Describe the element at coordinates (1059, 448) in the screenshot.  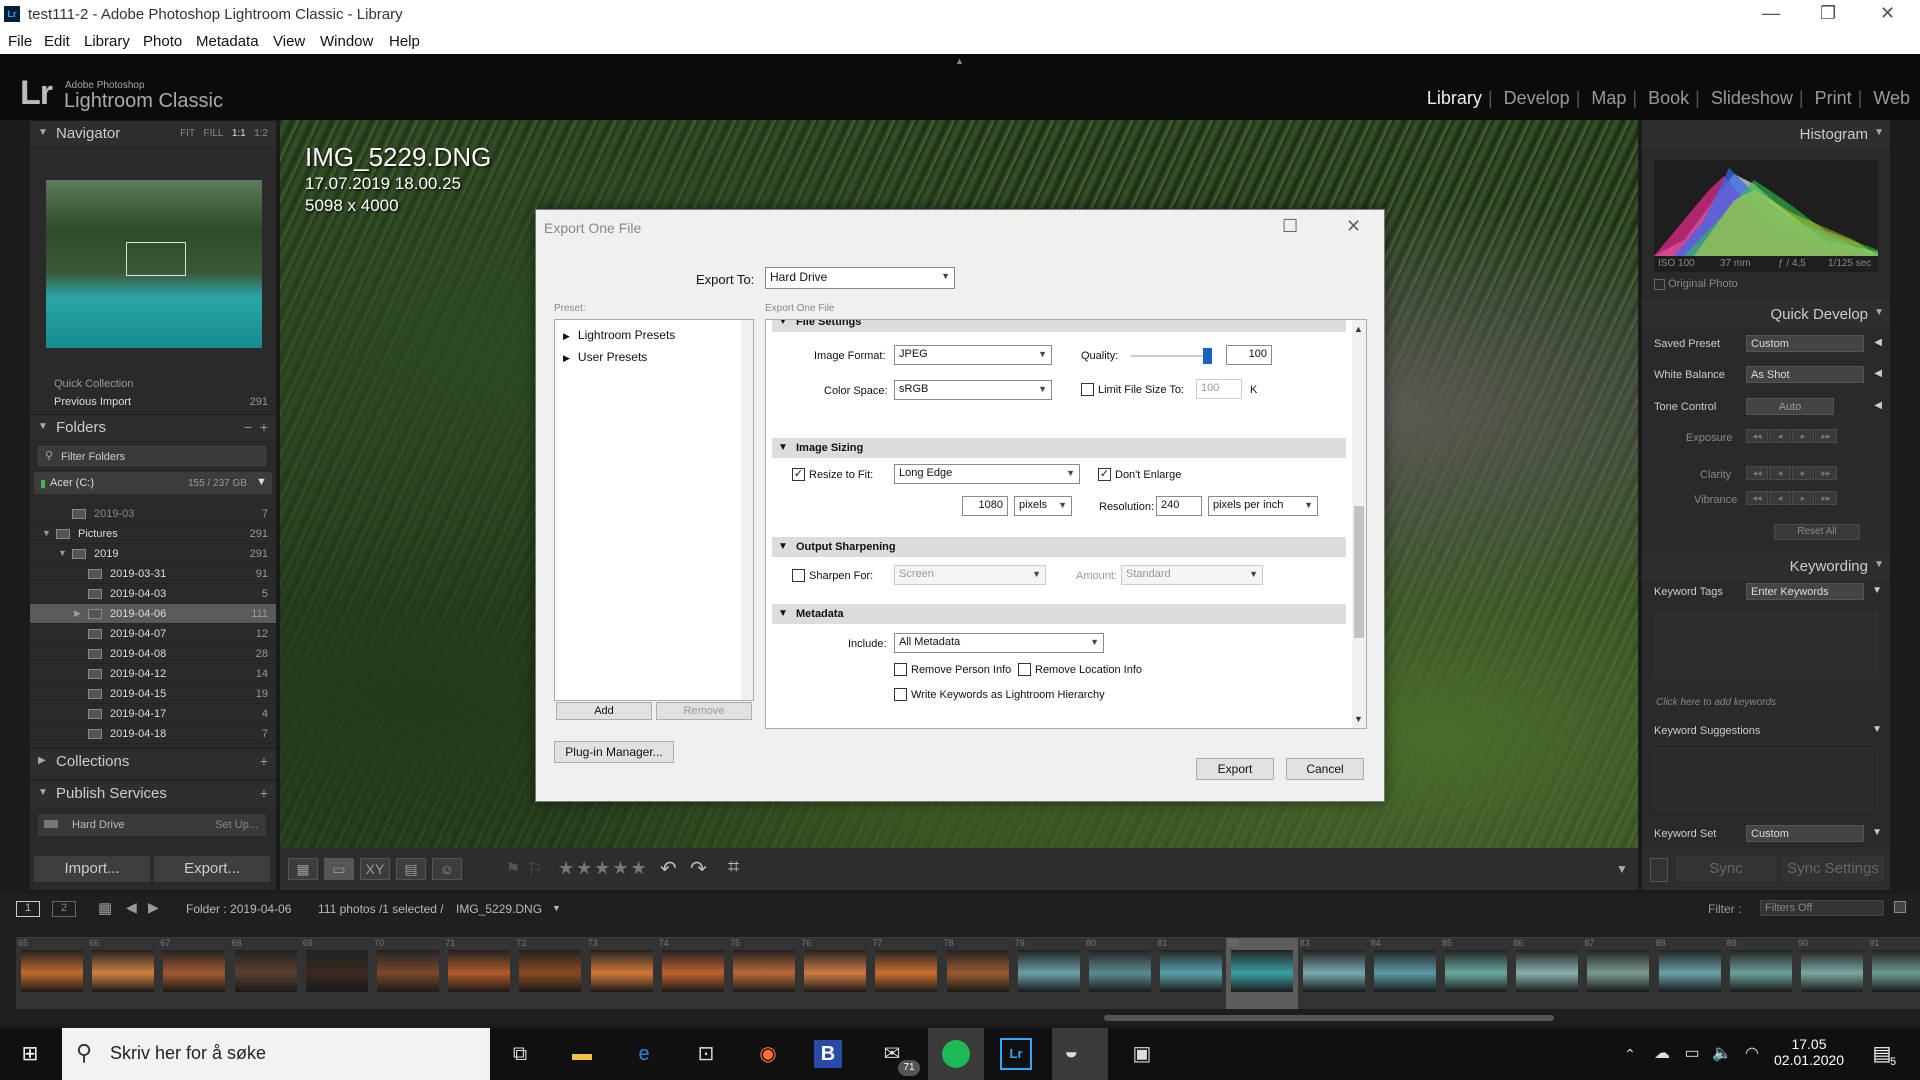
I see `image-sizing-header: ▼ Image Sizing` at that location.